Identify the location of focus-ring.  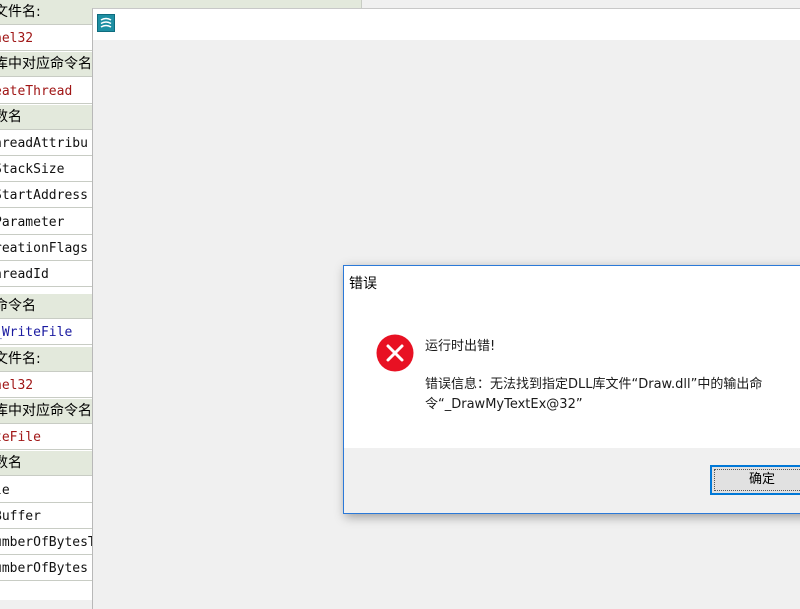
(757, 480).